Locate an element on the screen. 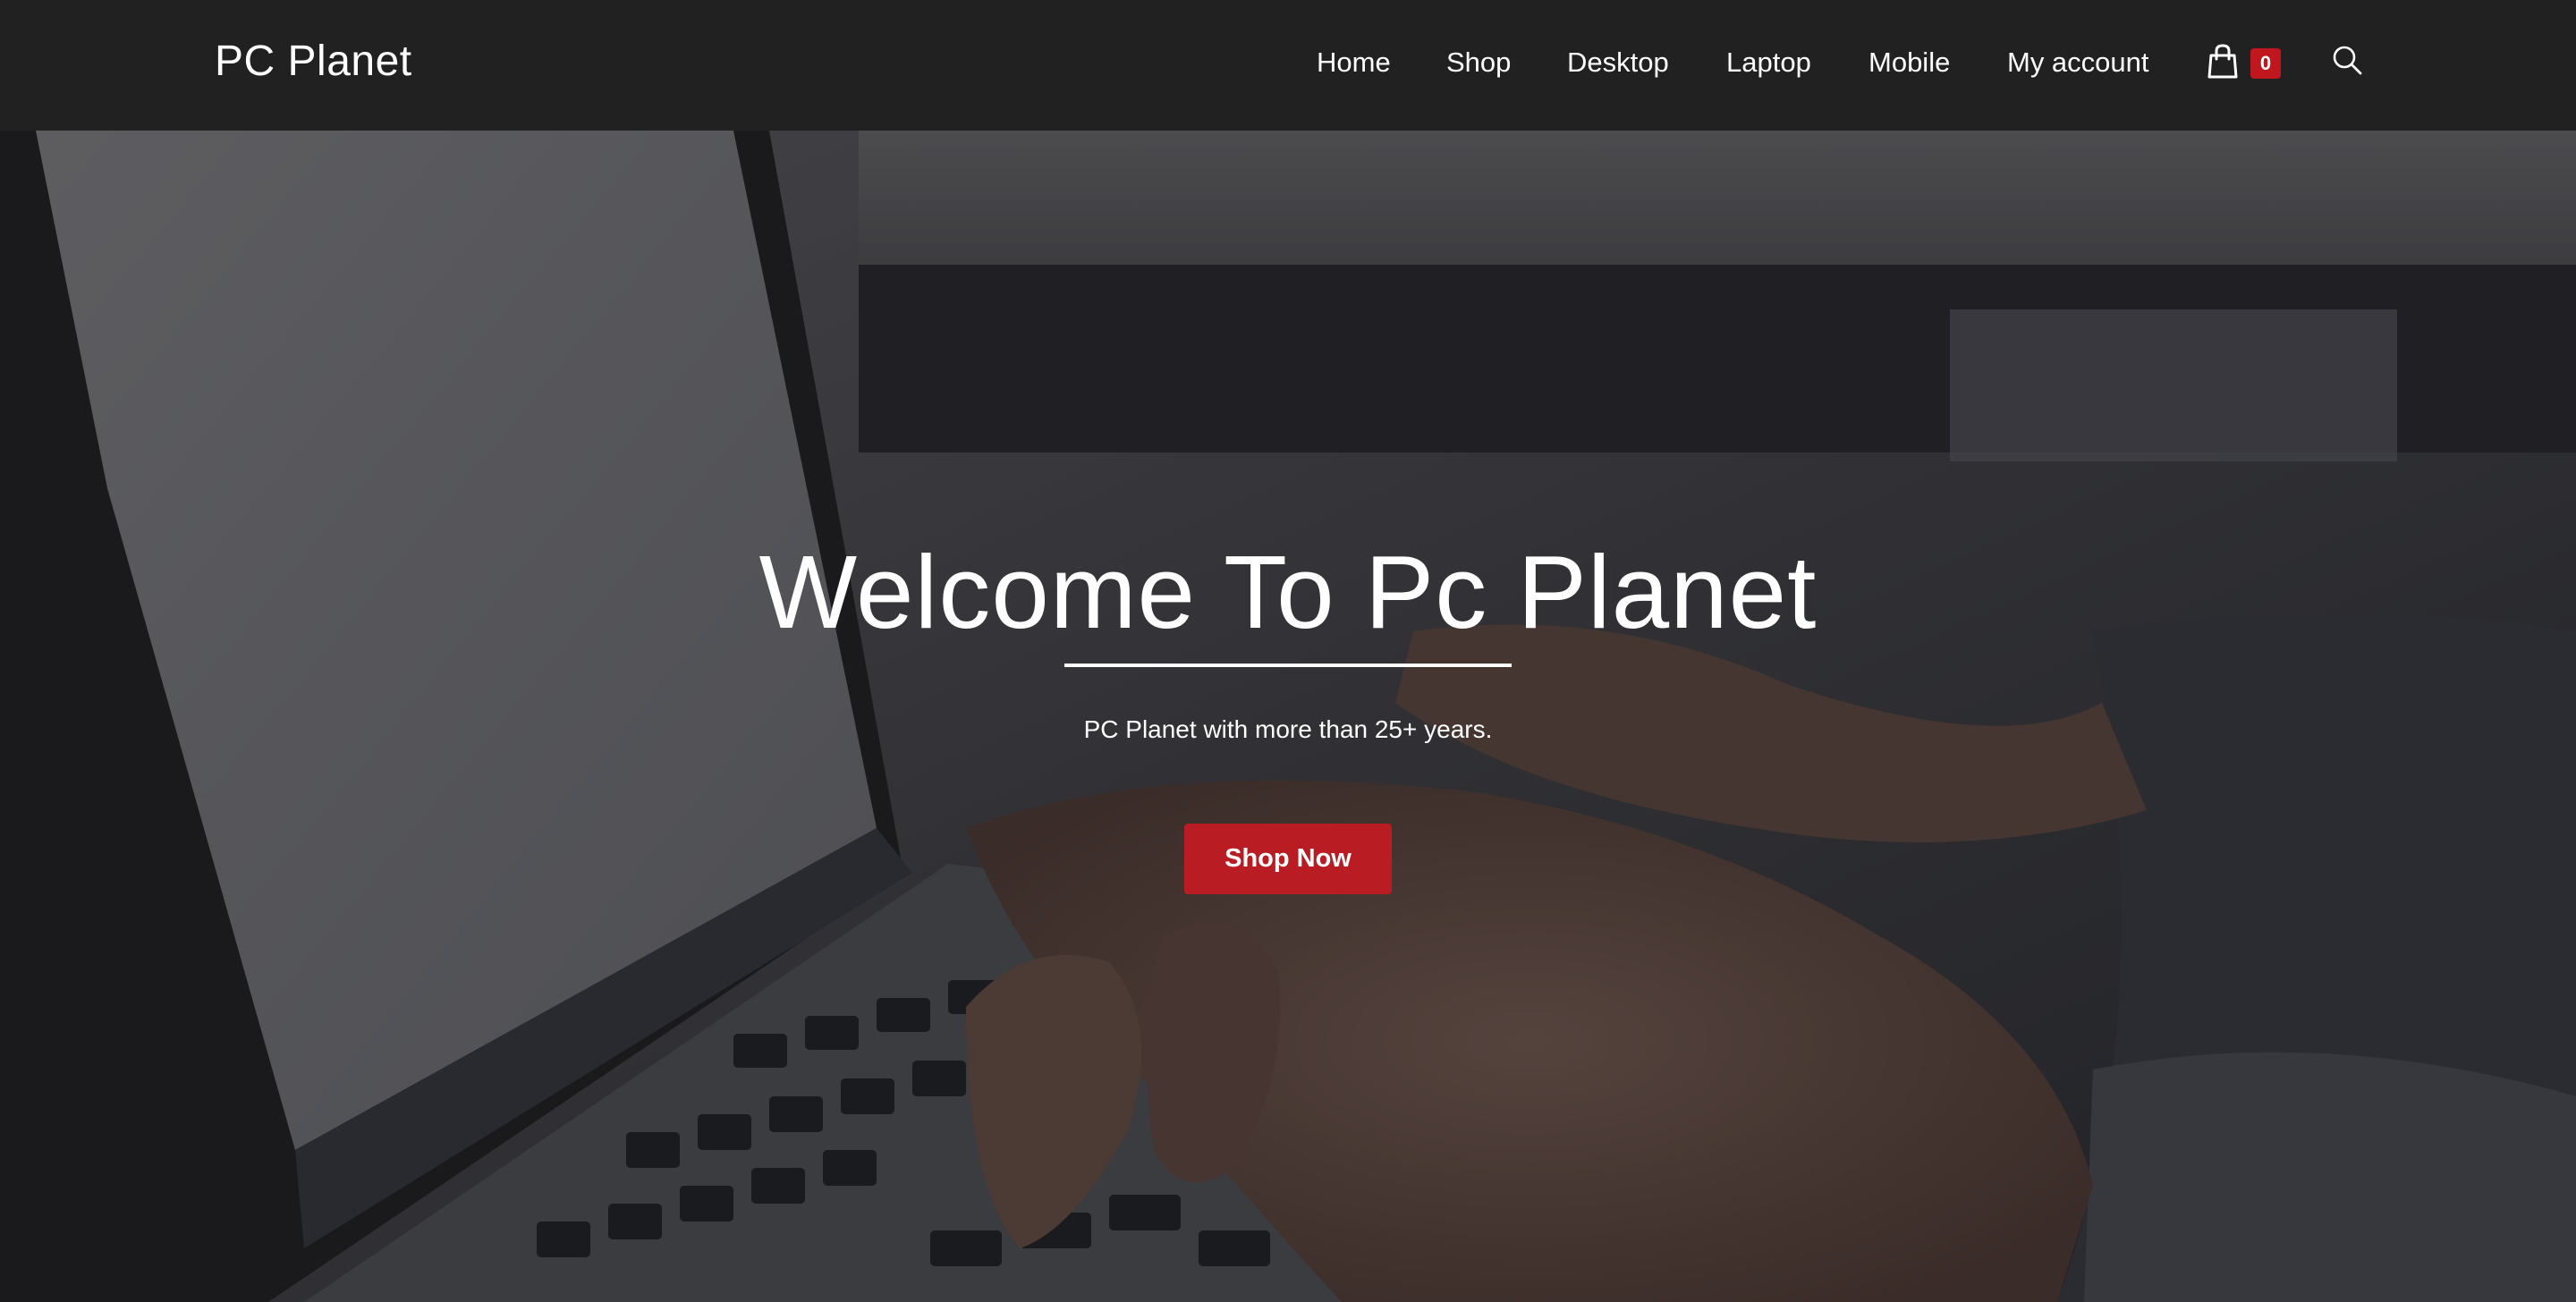 The height and width of the screenshot is (1302, 2576). nav-item-shop: Shop is located at coordinates (1478, 62).